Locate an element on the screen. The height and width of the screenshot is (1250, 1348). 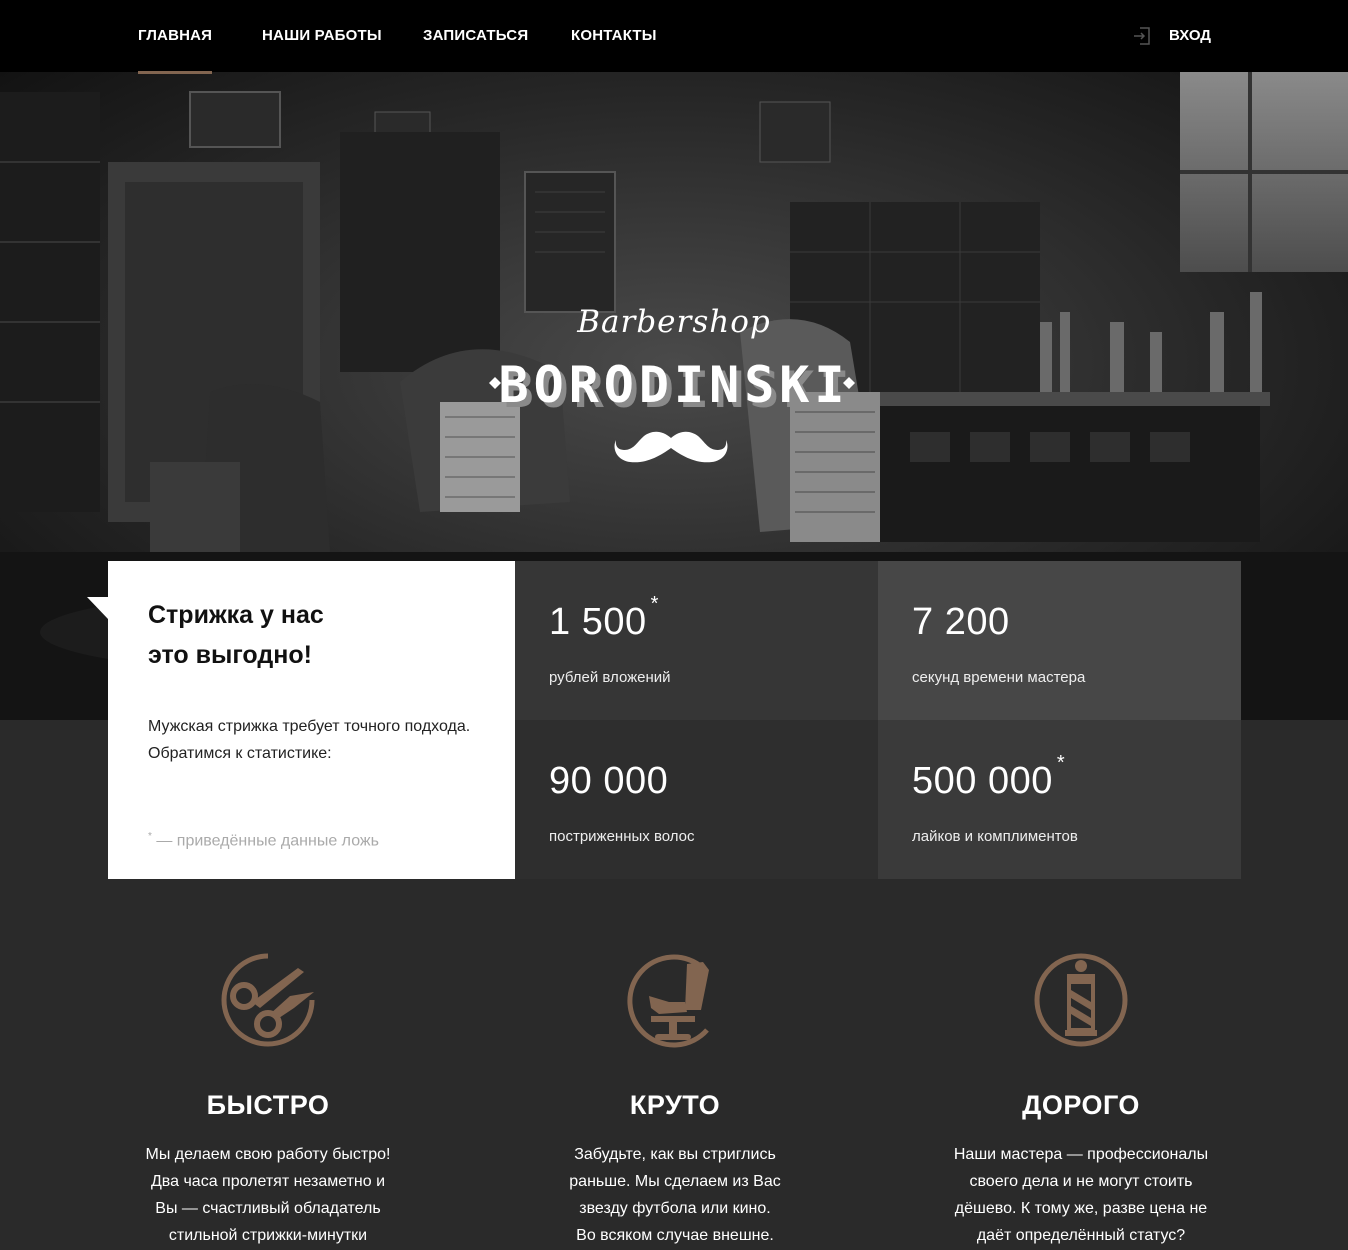
nav-item-booking: ЗАПИСАТЬСЯ is located at coordinates (475, 36).